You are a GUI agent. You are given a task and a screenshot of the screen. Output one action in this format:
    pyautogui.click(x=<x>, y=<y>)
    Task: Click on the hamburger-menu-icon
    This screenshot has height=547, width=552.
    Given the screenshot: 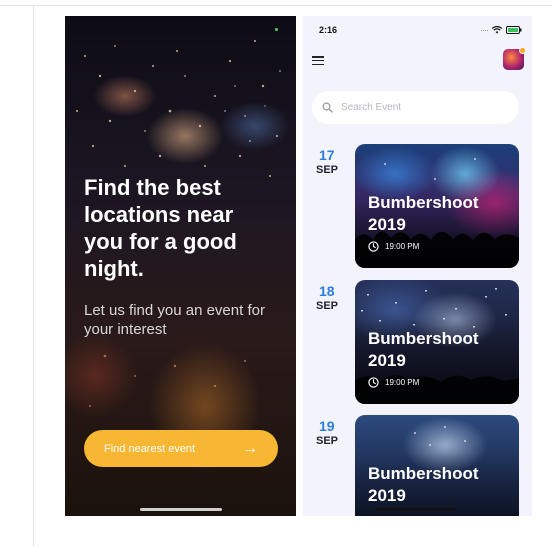 What is the action you would take?
    pyautogui.click(x=318, y=61)
    